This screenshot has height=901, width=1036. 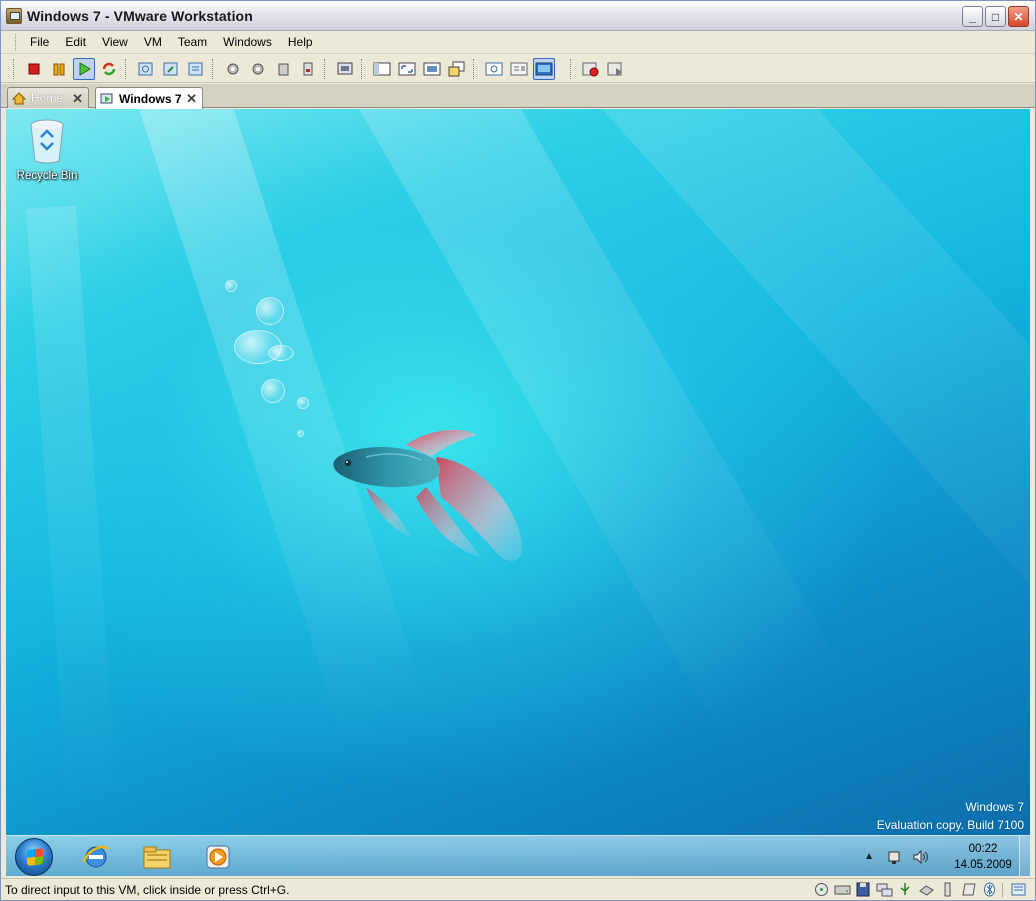 I want to click on revert-snapshot-button, so click(x=171, y=69).